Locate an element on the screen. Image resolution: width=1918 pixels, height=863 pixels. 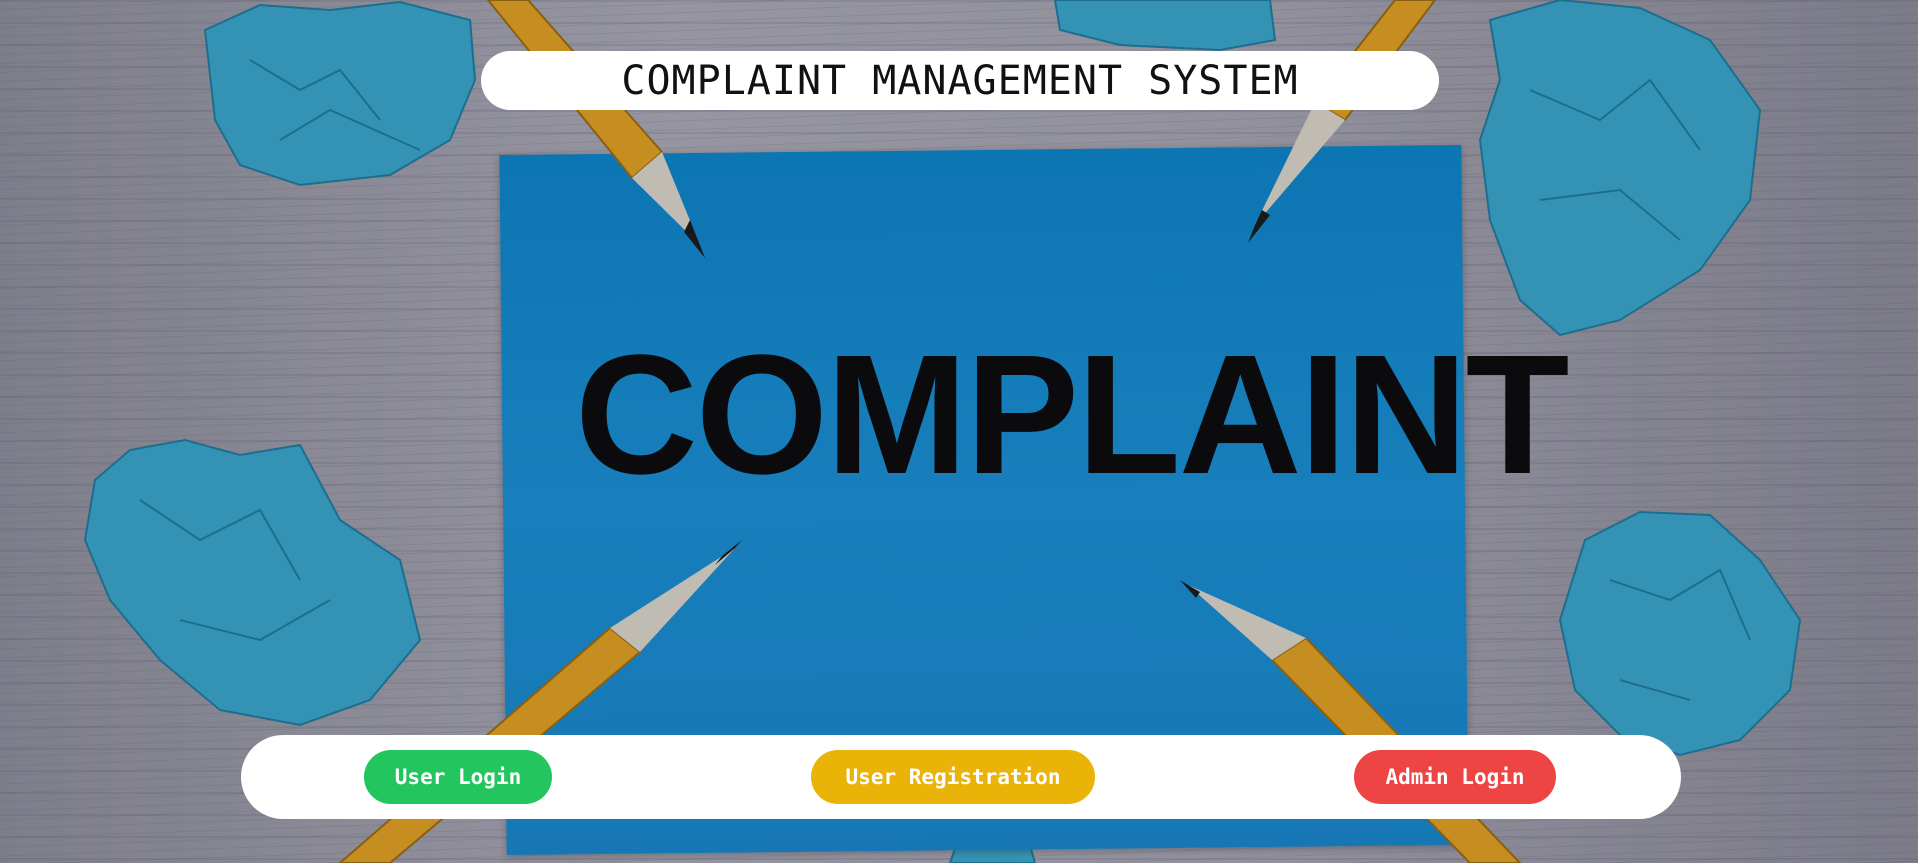
user-login-button: User Login is located at coordinates (458, 777).